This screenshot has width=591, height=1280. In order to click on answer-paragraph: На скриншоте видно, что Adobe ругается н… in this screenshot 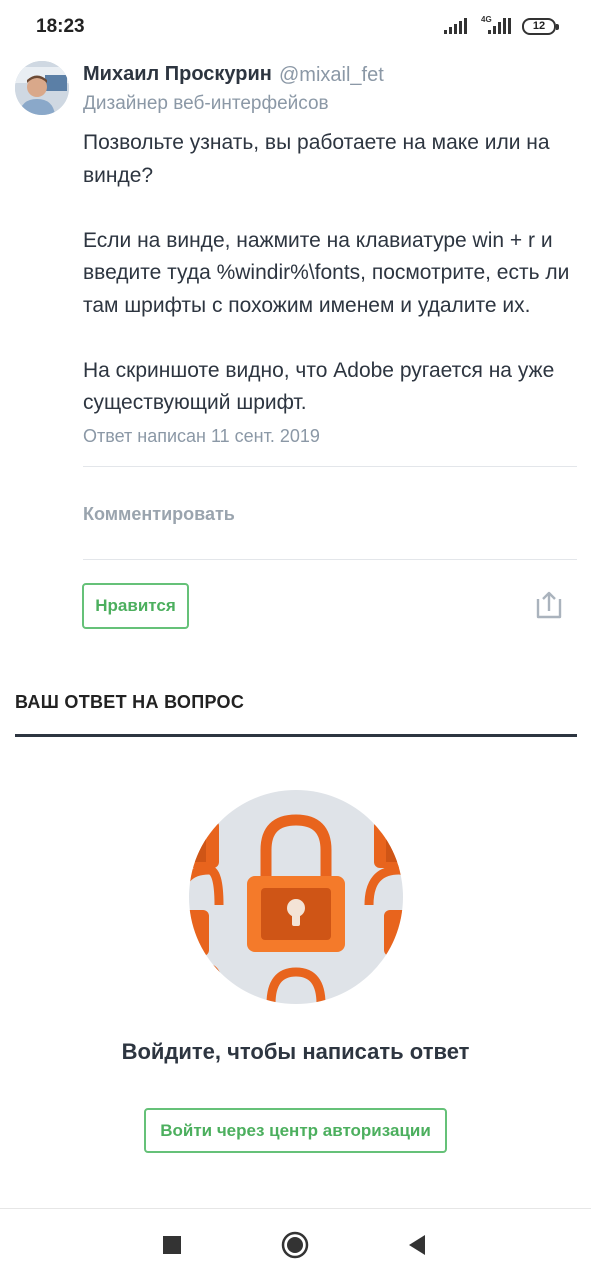, I will do `click(319, 386)`.